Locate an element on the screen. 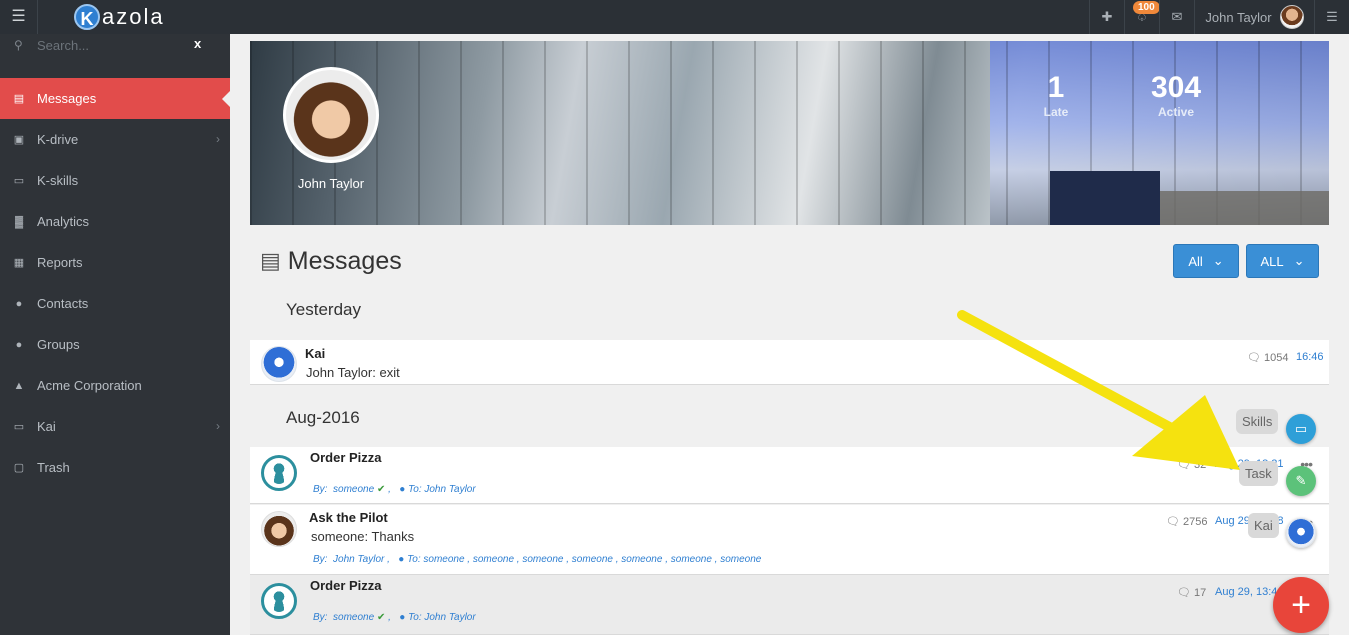 This screenshot has height=635, width=1349. message-time: Aug 29, 13:4 is located at coordinates (1246, 592).